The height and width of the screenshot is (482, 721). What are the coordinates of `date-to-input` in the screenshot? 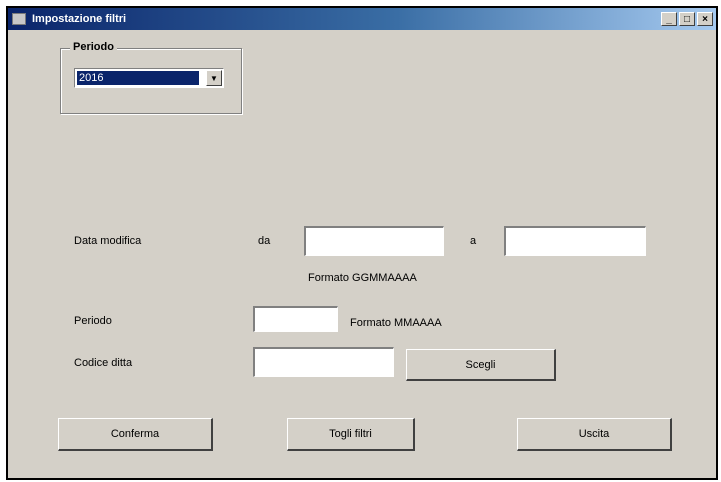 It's located at (575, 241).